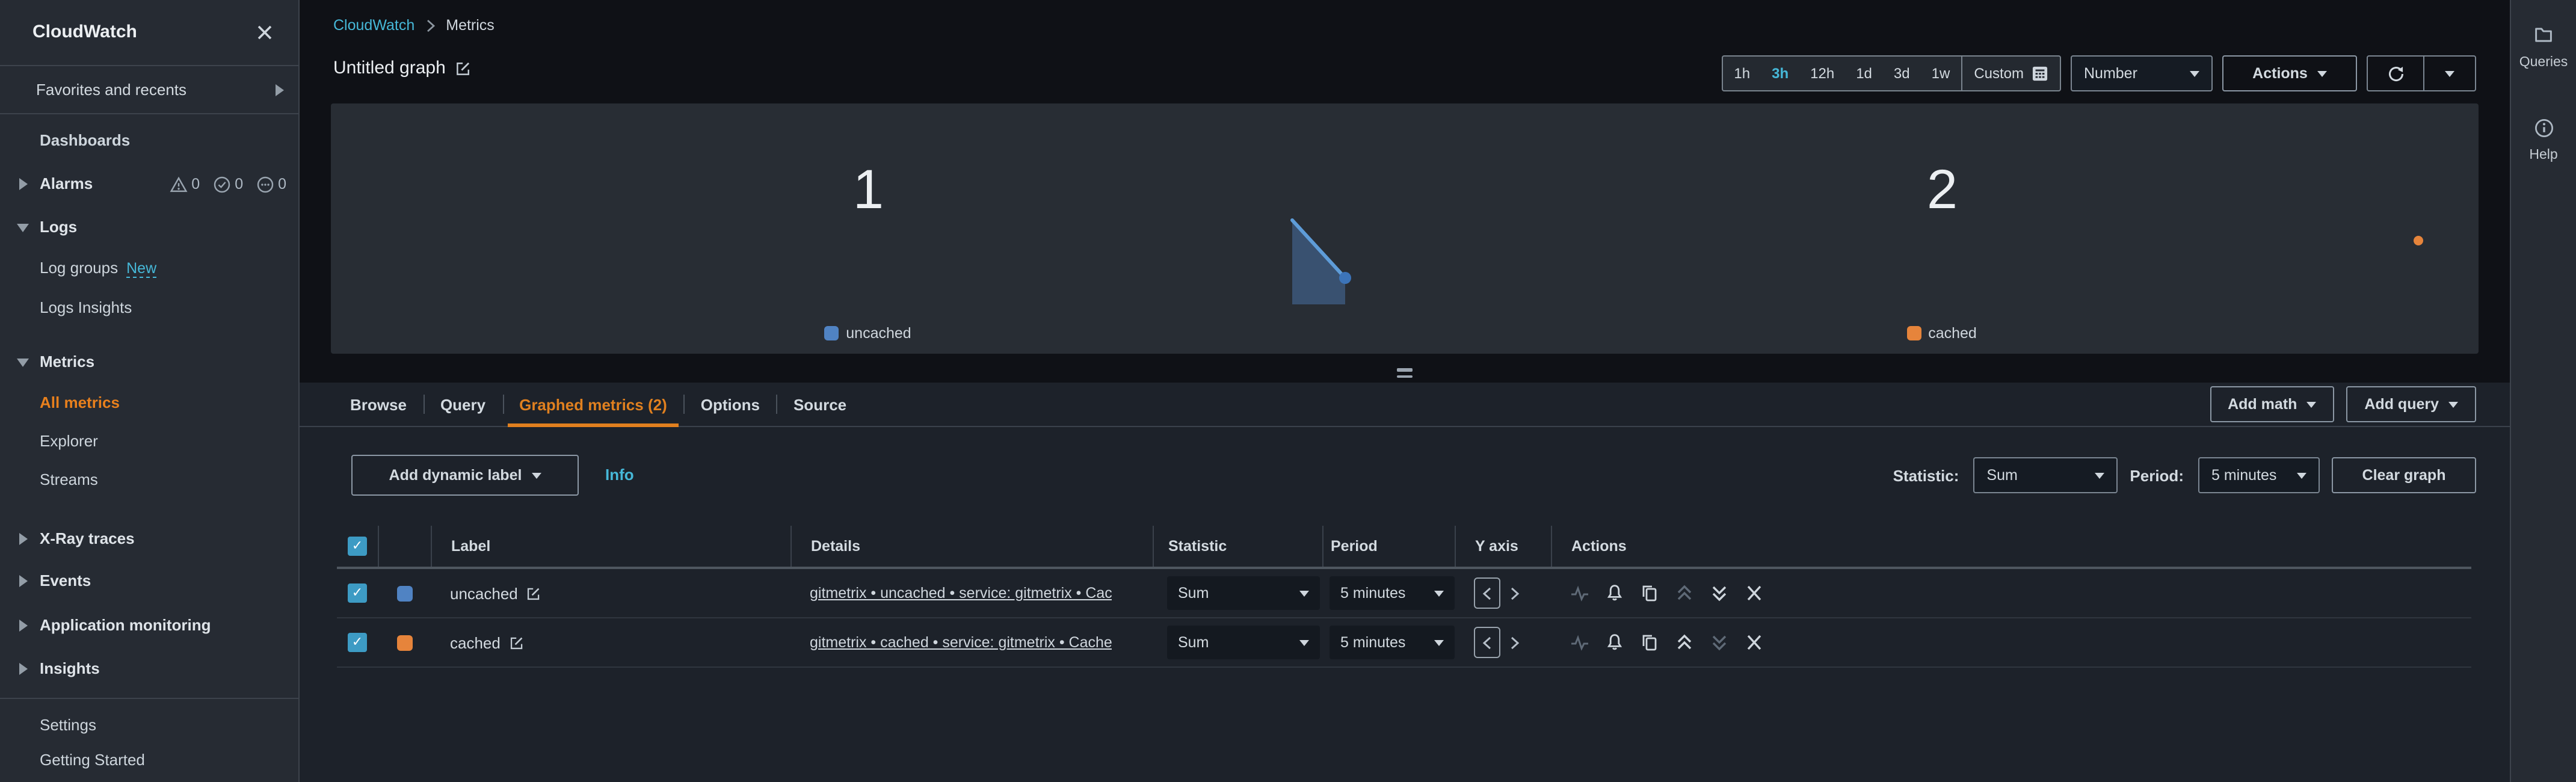  What do you see at coordinates (730, 404) in the screenshot?
I see `tab-options: Options` at bounding box center [730, 404].